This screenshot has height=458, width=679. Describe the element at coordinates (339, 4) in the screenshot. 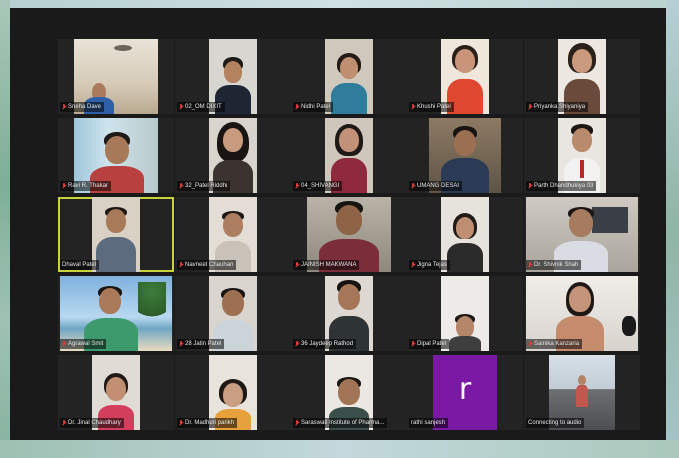

I see `background-top` at that location.